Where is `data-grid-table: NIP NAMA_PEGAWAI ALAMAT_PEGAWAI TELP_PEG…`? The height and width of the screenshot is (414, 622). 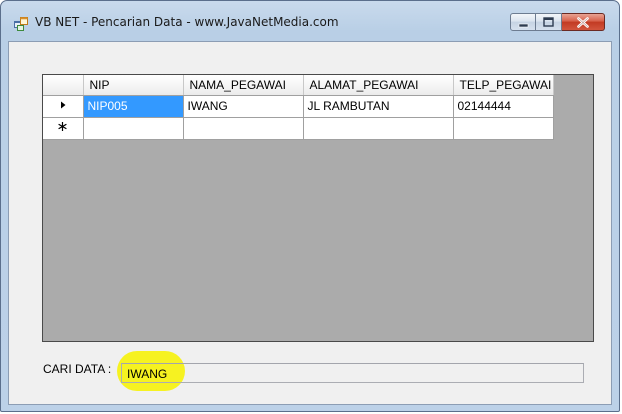
data-grid-table: NIP NAMA_PEGAWAI ALAMAT_PEGAWAI TELP_PEG… is located at coordinates (298, 107).